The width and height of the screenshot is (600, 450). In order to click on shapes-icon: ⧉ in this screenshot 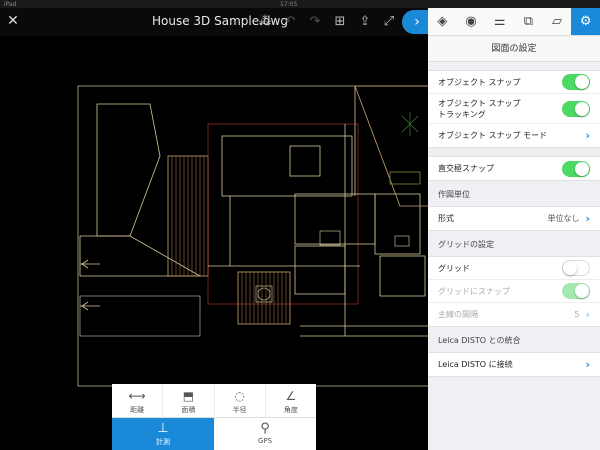, I will do `click(528, 21)`.